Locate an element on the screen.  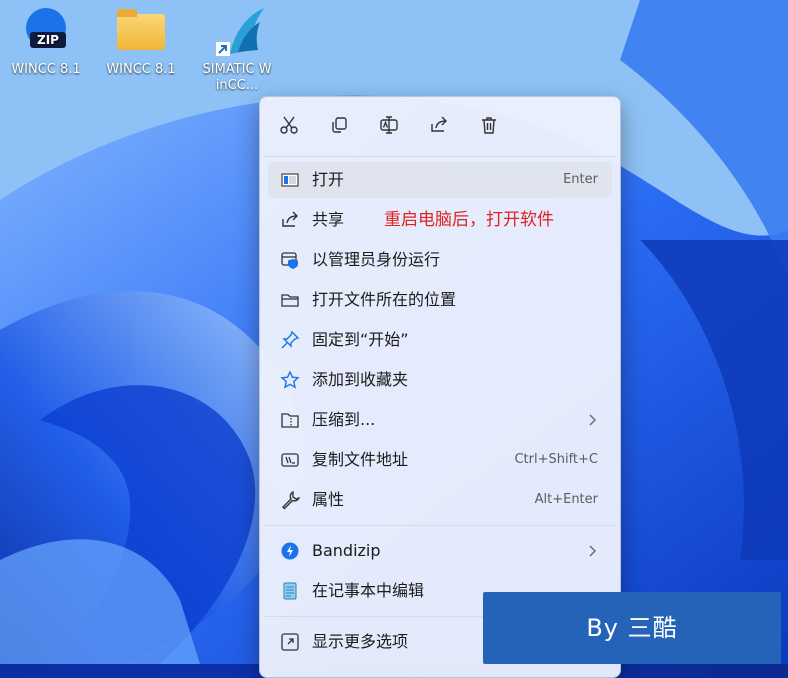
star-icon is located at coordinates (290, 380).